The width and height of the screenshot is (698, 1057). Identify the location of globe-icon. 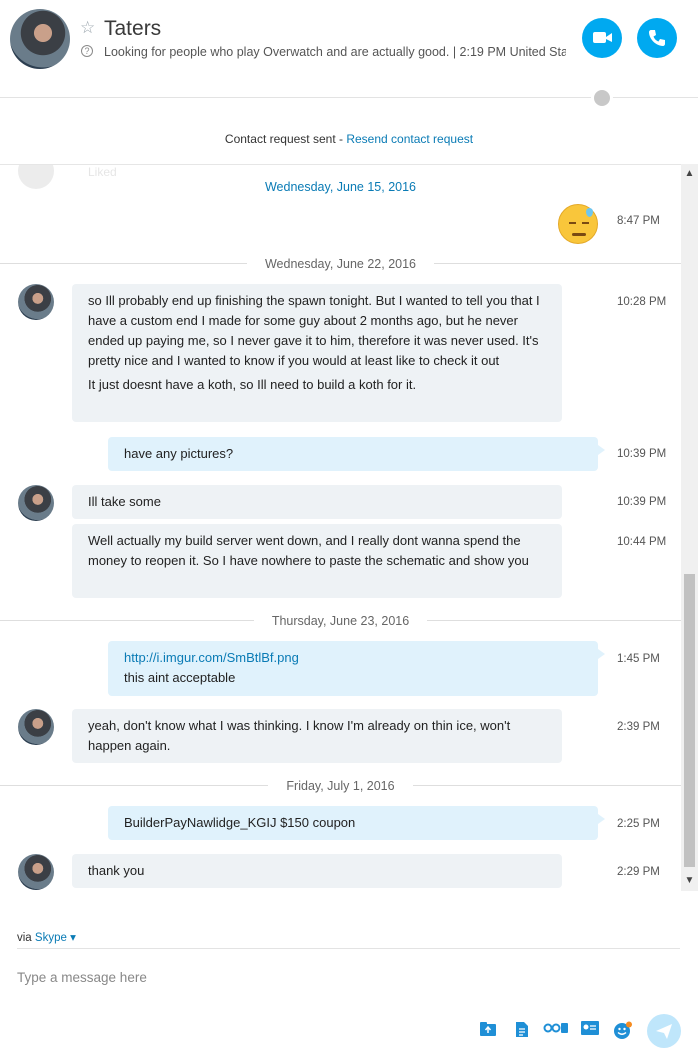
(602, 98).